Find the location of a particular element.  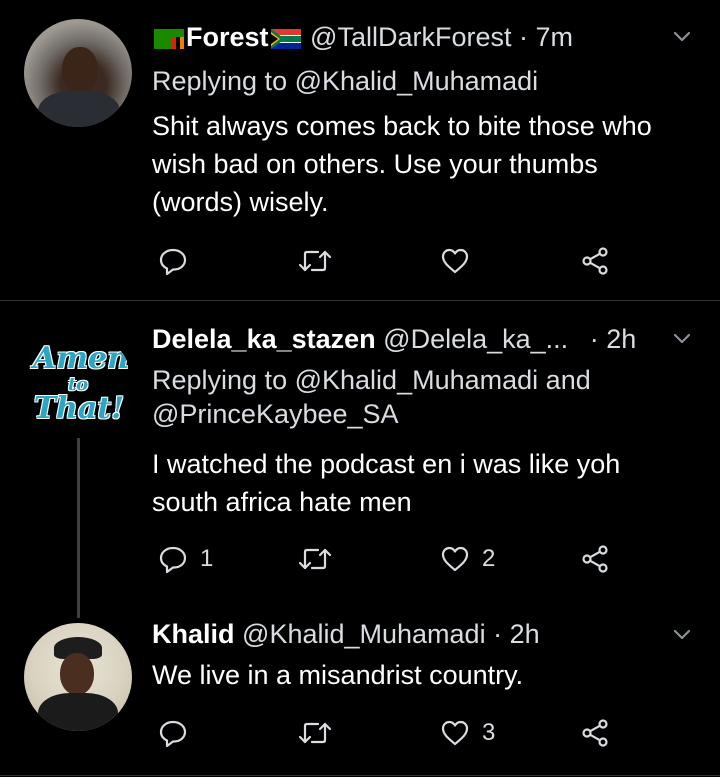

display-name: Delela_ka_stazen is located at coordinates (264, 339).